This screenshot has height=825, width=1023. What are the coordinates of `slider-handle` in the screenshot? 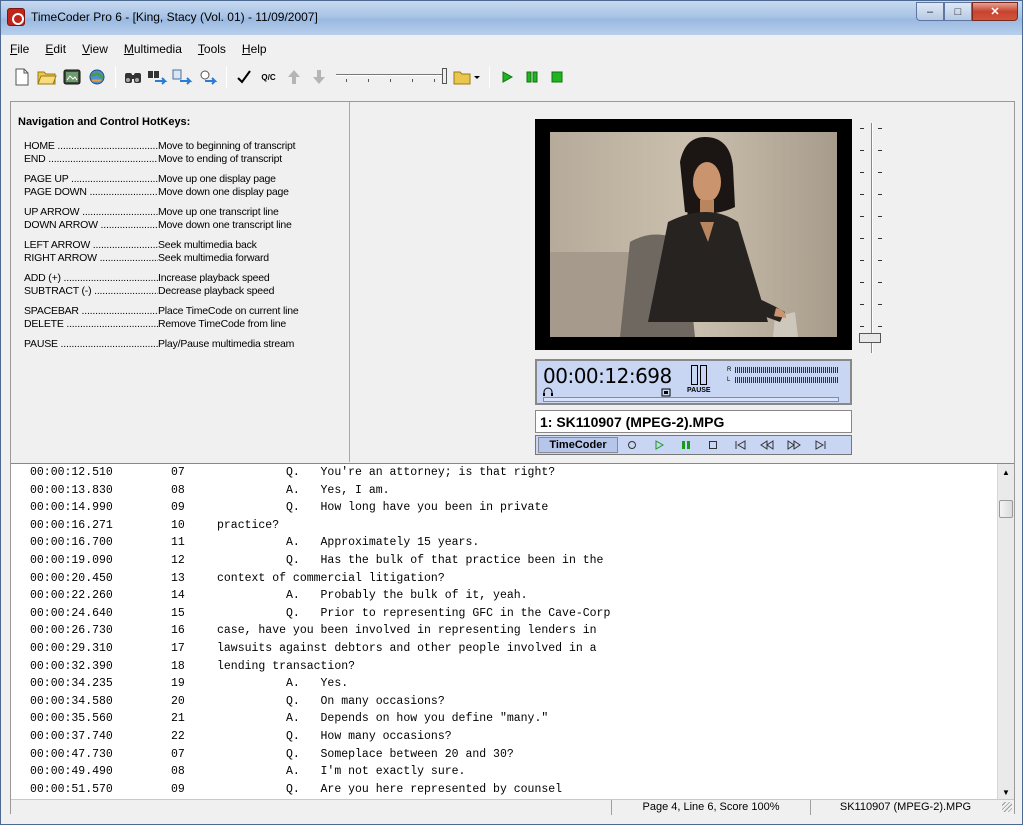 It's located at (444, 76).